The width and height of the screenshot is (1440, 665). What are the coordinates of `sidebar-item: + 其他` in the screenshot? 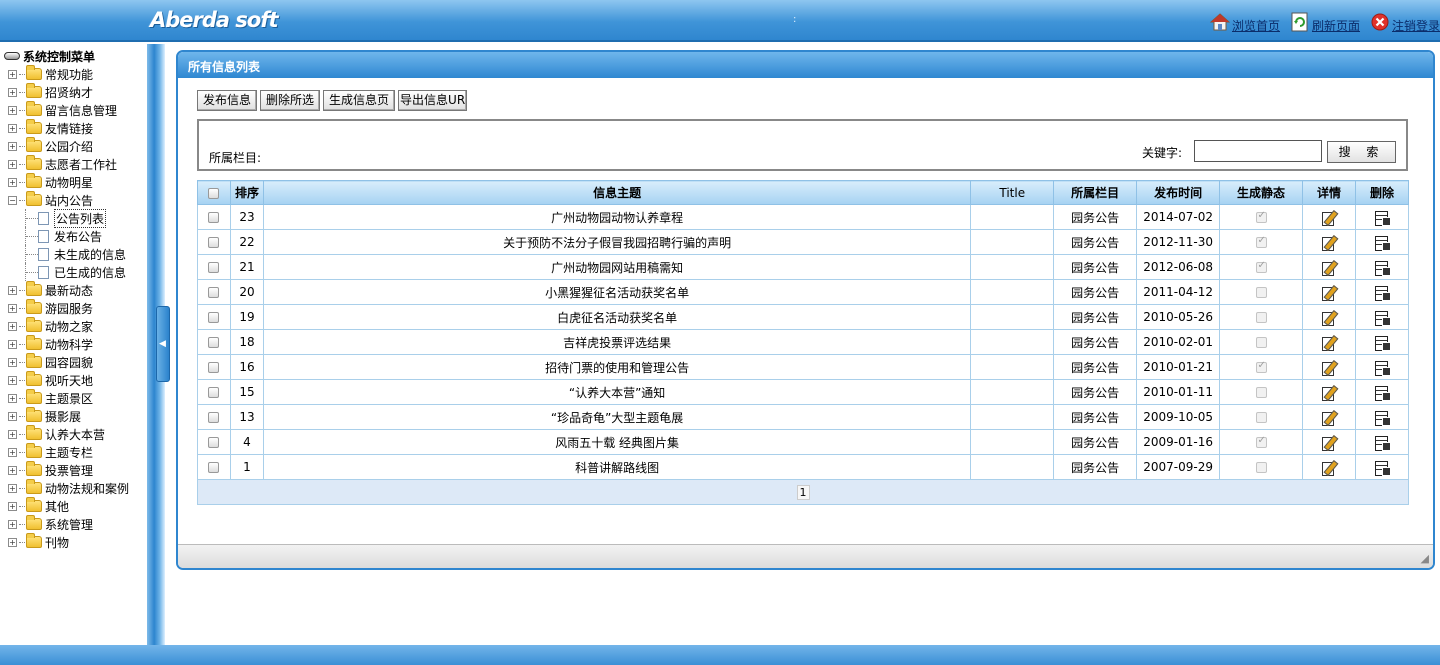 It's located at (66, 506).